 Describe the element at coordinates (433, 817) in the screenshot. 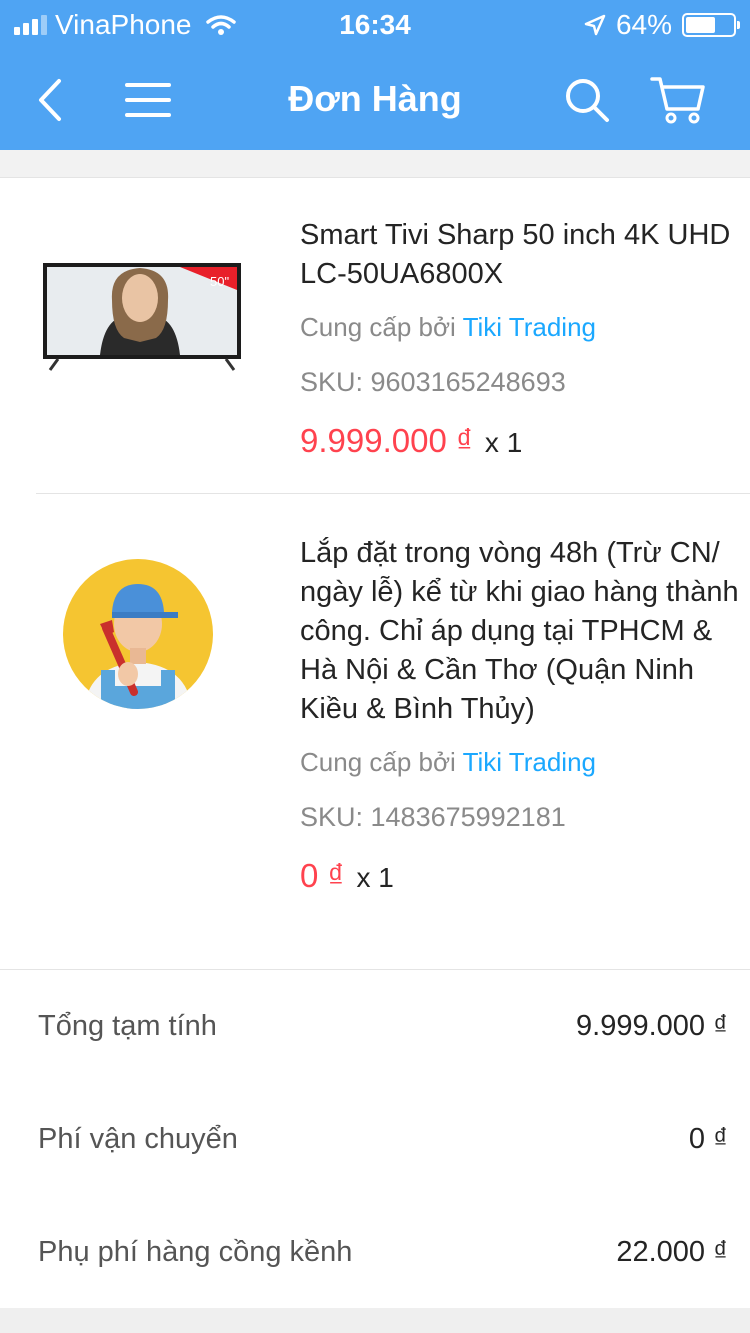

I see `product-sku: SKU: 1483675992181` at that location.